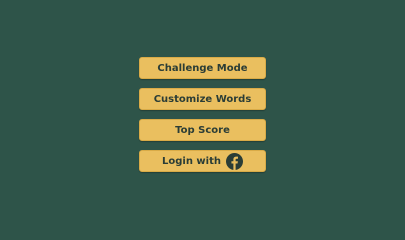 This screenshot has width=405, height=240. I want to click on top-score-label: Top Score, so click(202, 130).